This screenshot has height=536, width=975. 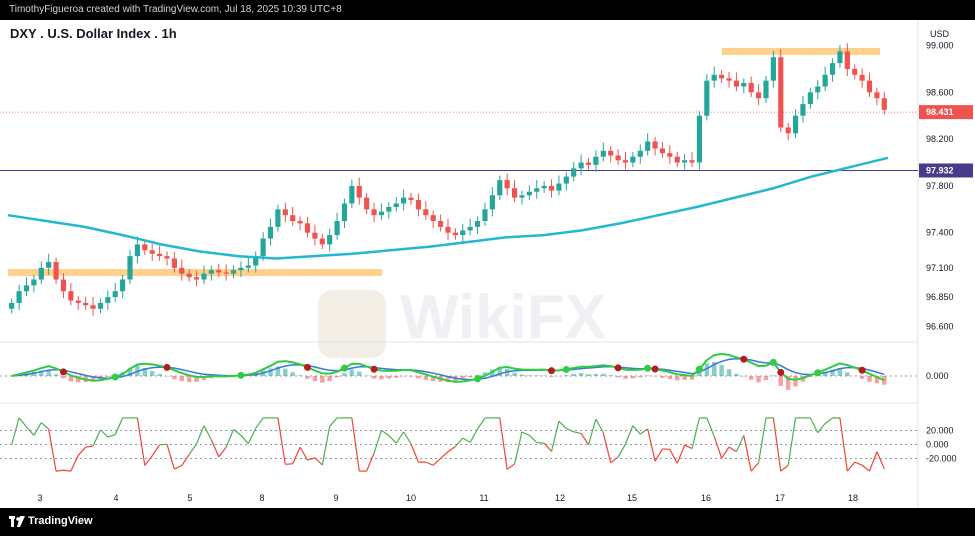 What do you see at coordinates (115, 498) in the screenshot?
I see `x-tick-label: 4` at bounding box center [115, 498].